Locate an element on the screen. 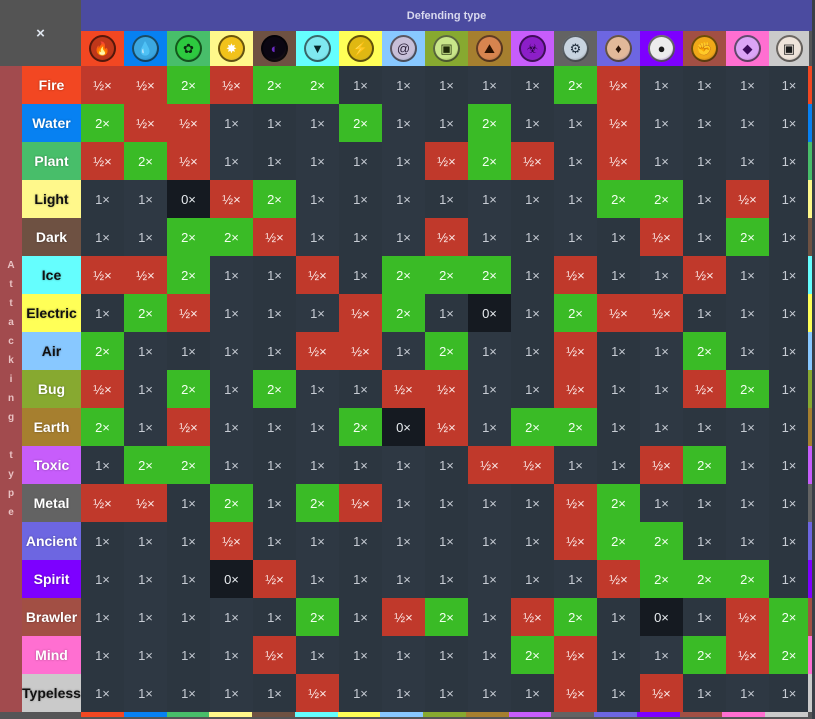 Image resolution: width=815 pixels, height=719 pixels. defending-type-light: ✸ is located at coordinates (231, 48).